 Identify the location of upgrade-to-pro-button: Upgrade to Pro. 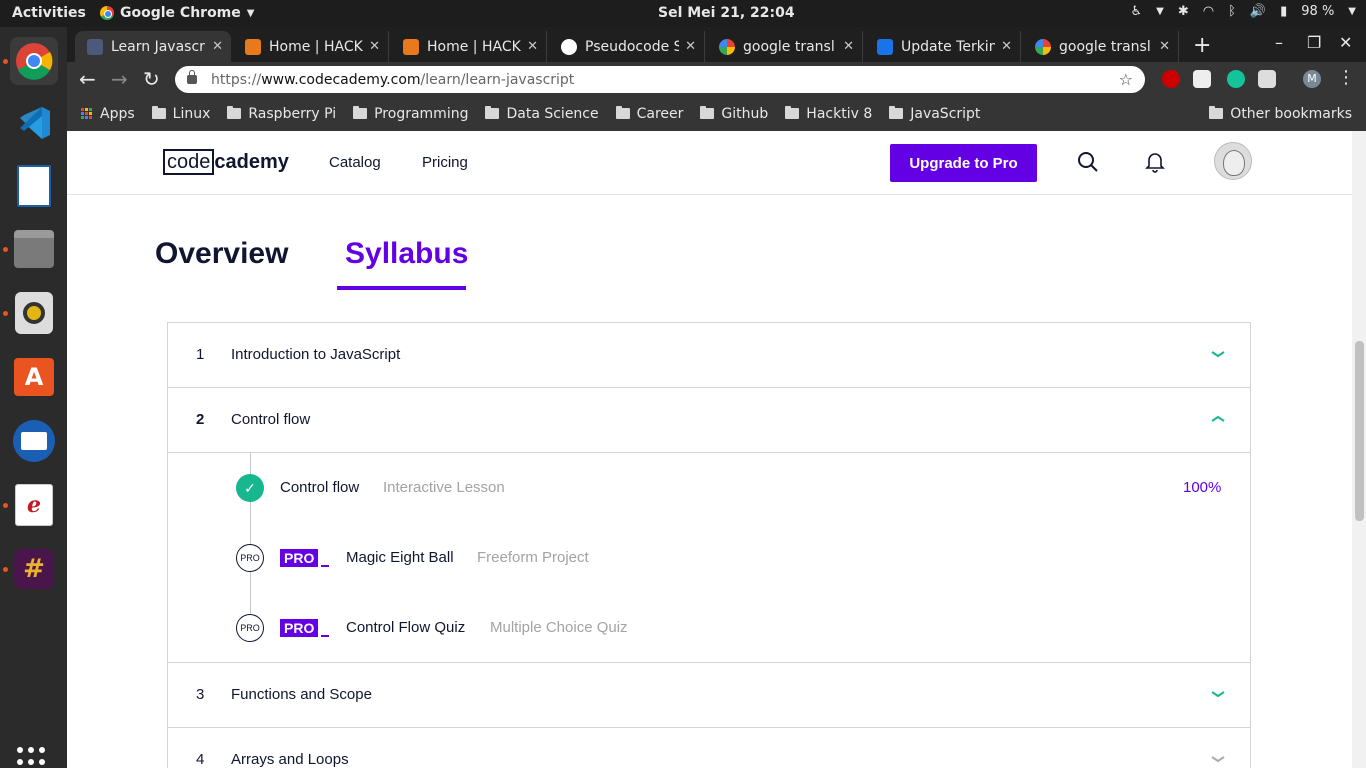
(963, 163).